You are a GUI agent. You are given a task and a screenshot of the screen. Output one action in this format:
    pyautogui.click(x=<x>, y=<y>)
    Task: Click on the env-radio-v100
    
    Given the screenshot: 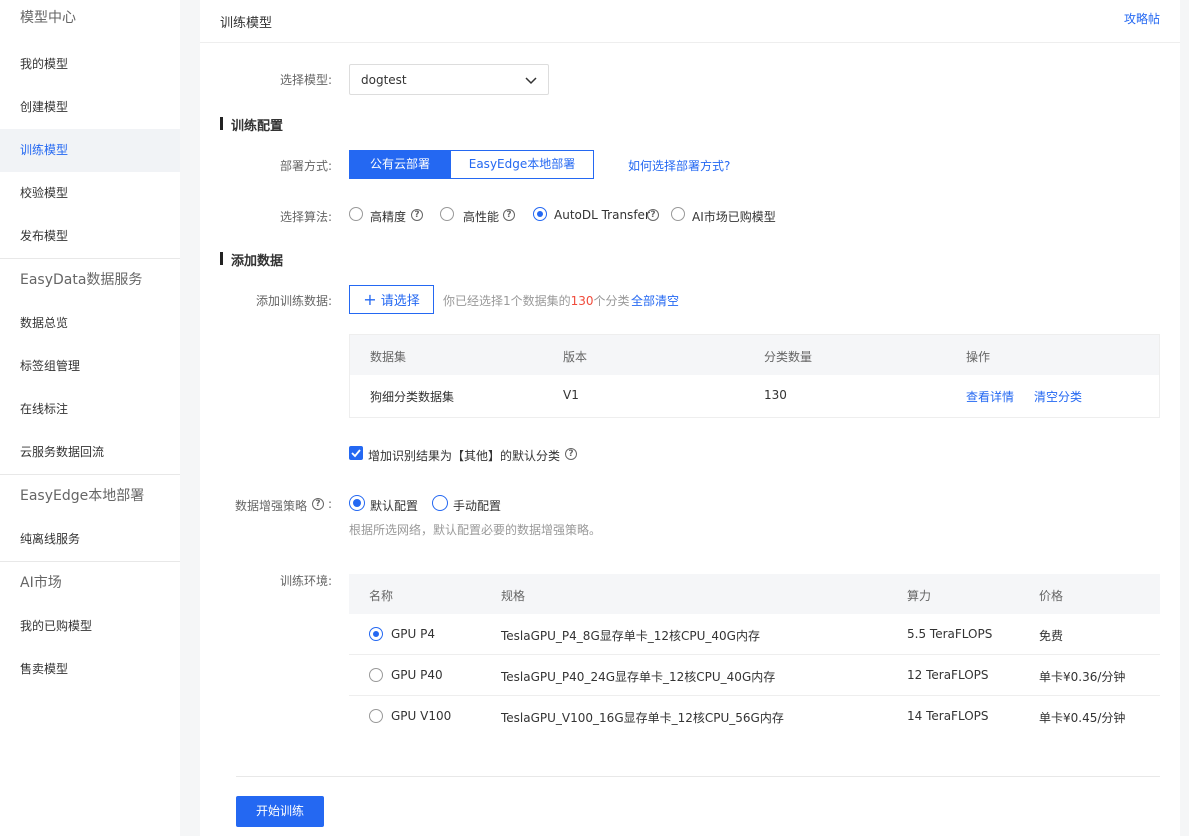 What is the action you would take?
    pyautogui.click(x=376, y=716)
    